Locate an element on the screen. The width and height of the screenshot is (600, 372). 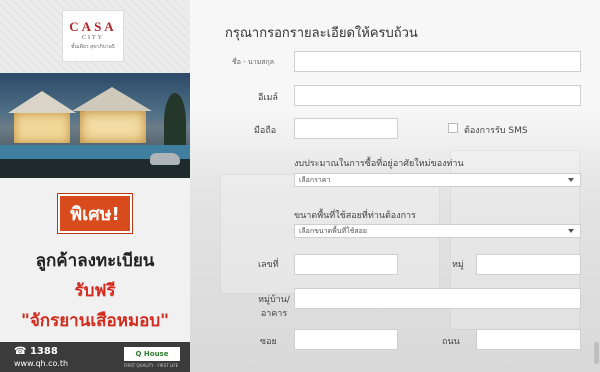
soi-input is located at coordinates (346, 339).